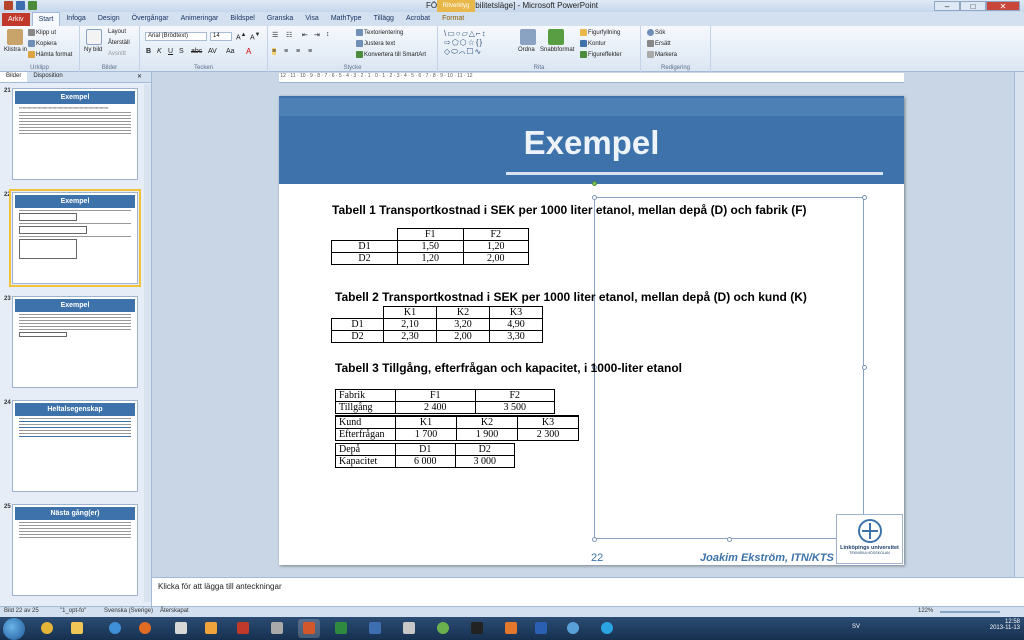 This screenshot has width=1024, height=640. Describe the element at coordinates (1005, 628) in the screenshot. I see `tray-date: 2013-11-13` at that location.